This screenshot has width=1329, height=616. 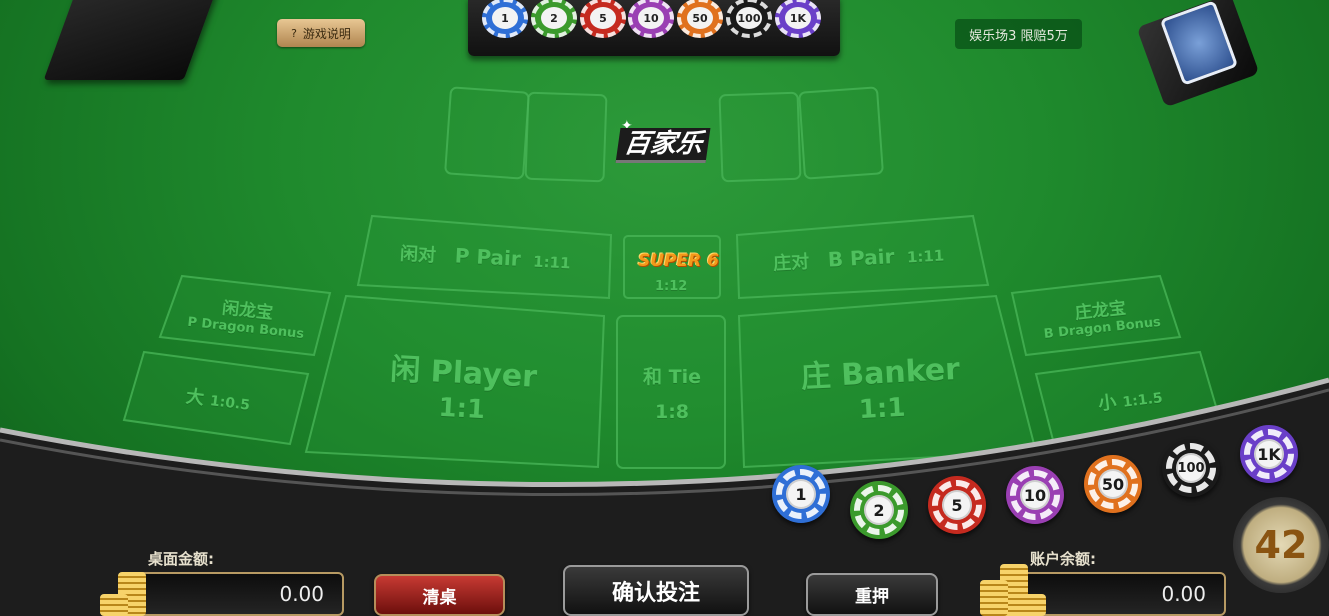 I want to click on tray-chip-label: 2, so click(x=554, y=18).